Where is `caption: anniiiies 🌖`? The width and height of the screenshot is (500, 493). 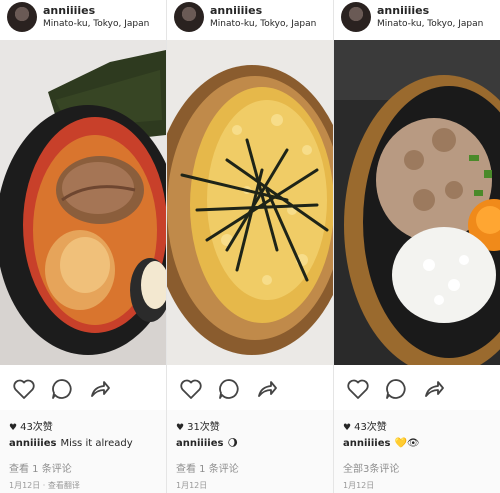 caption: anniiiies 🌖 is located at coordinates (207, 443).